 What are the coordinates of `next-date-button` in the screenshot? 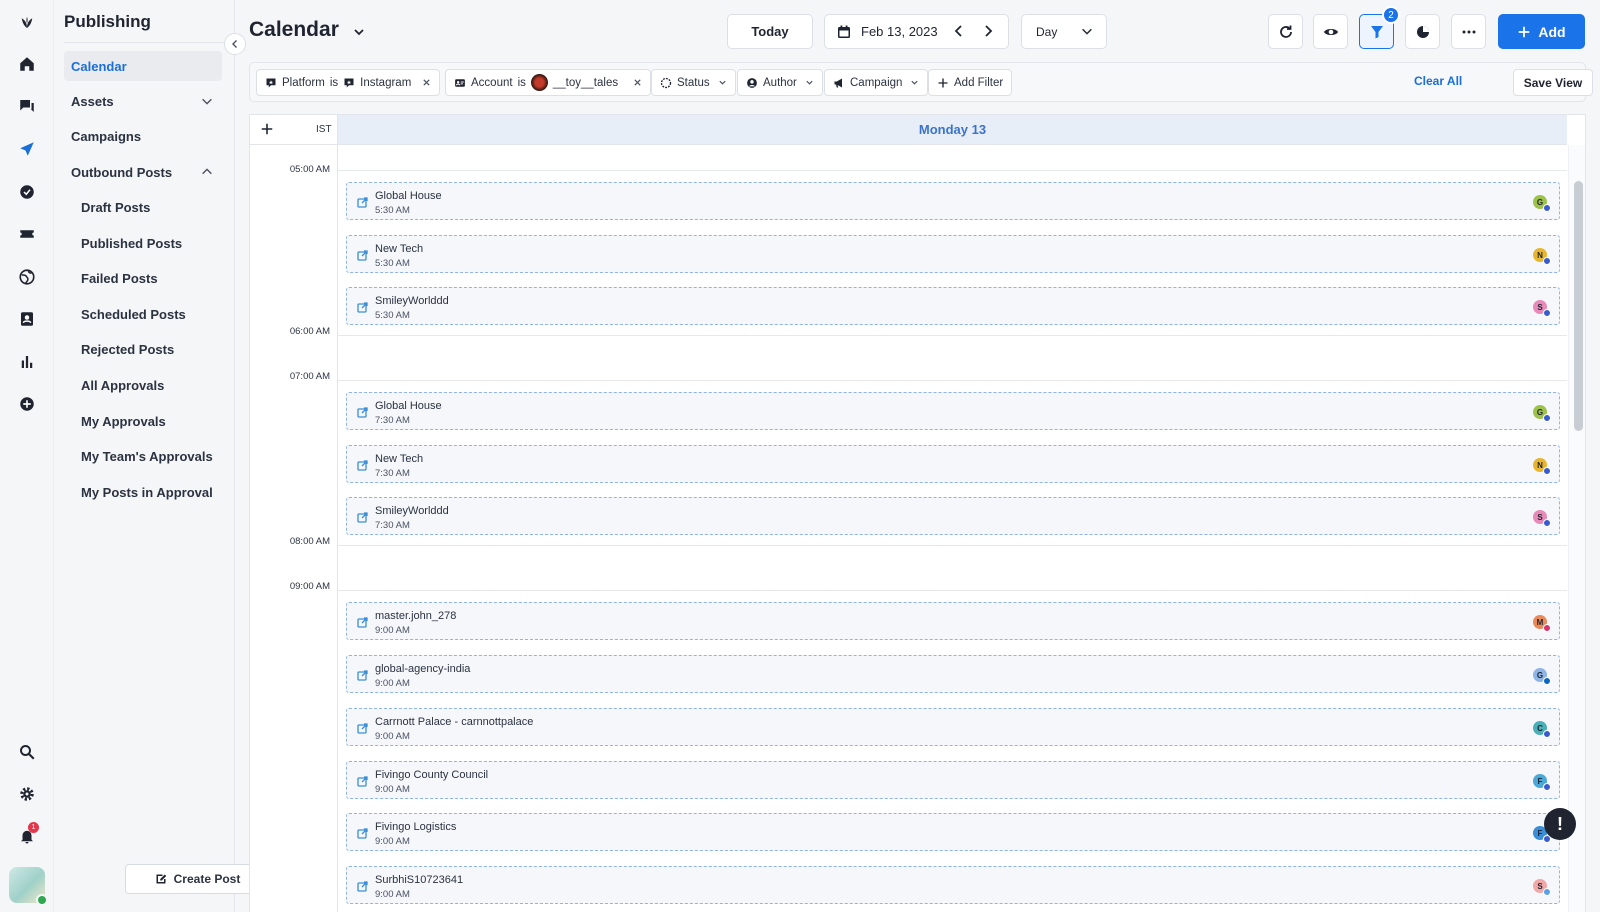 It's located at (988, 32).